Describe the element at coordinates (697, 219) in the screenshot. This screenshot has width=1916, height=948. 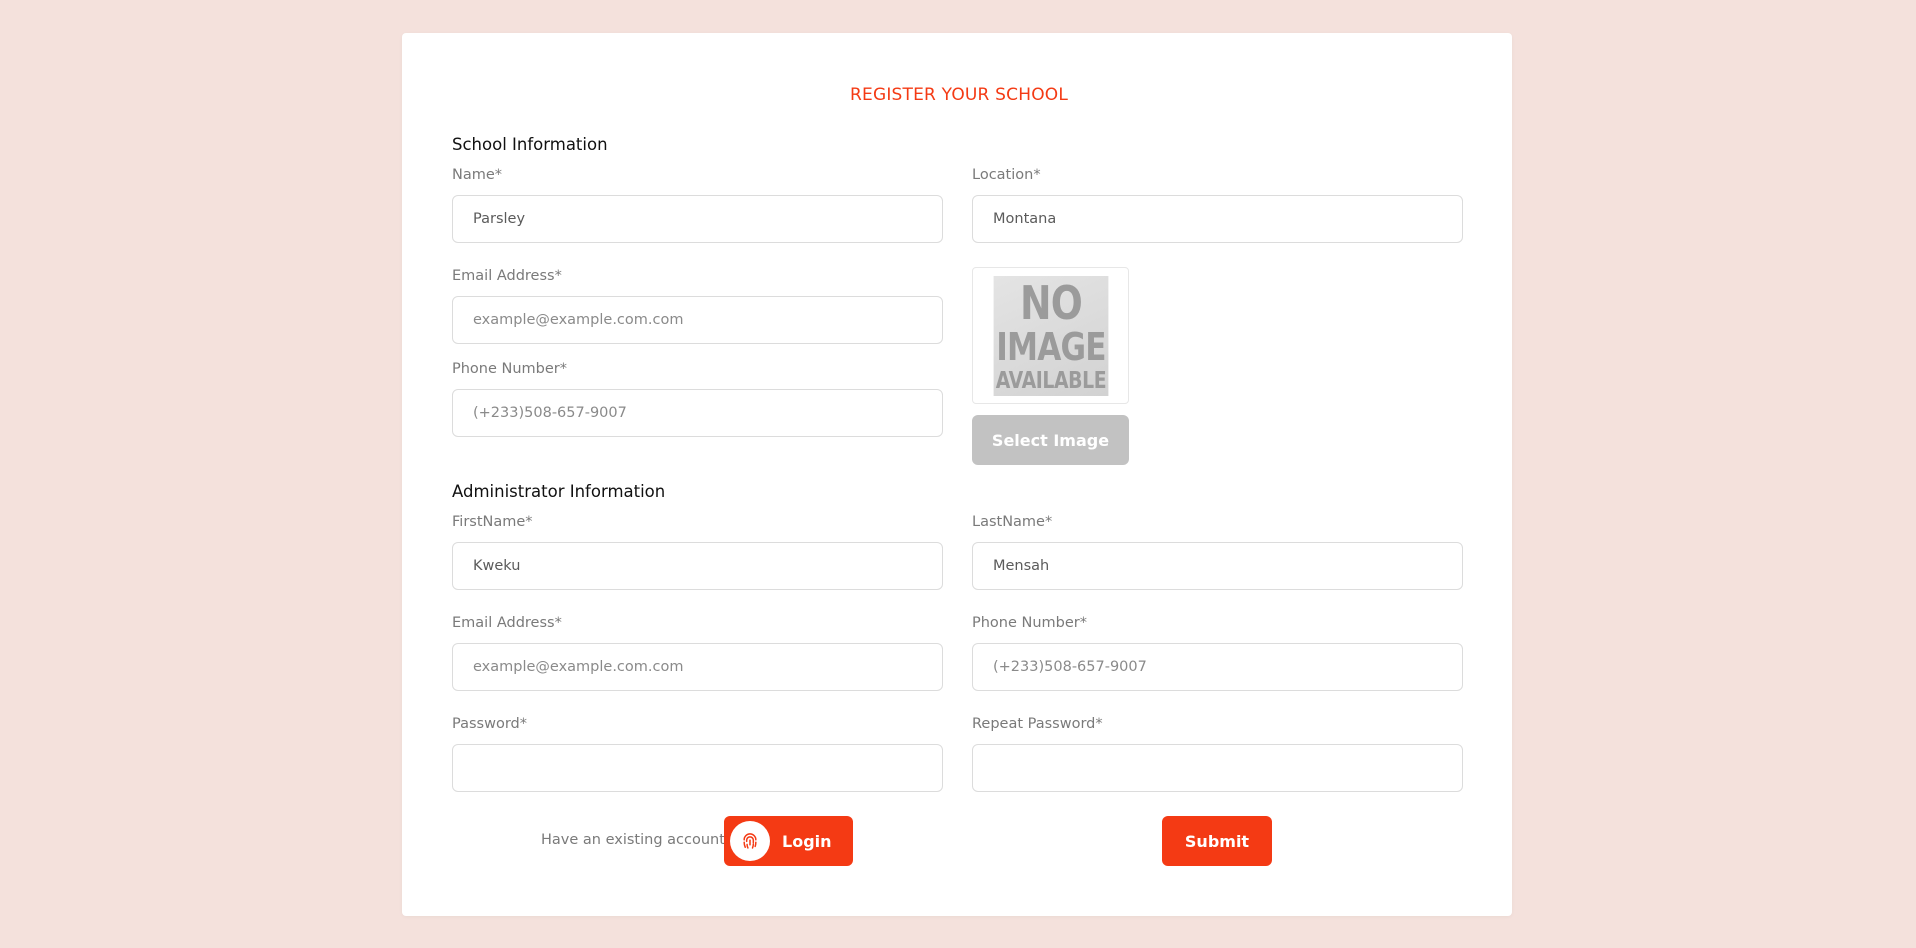
I see `school-name-input` at that location.